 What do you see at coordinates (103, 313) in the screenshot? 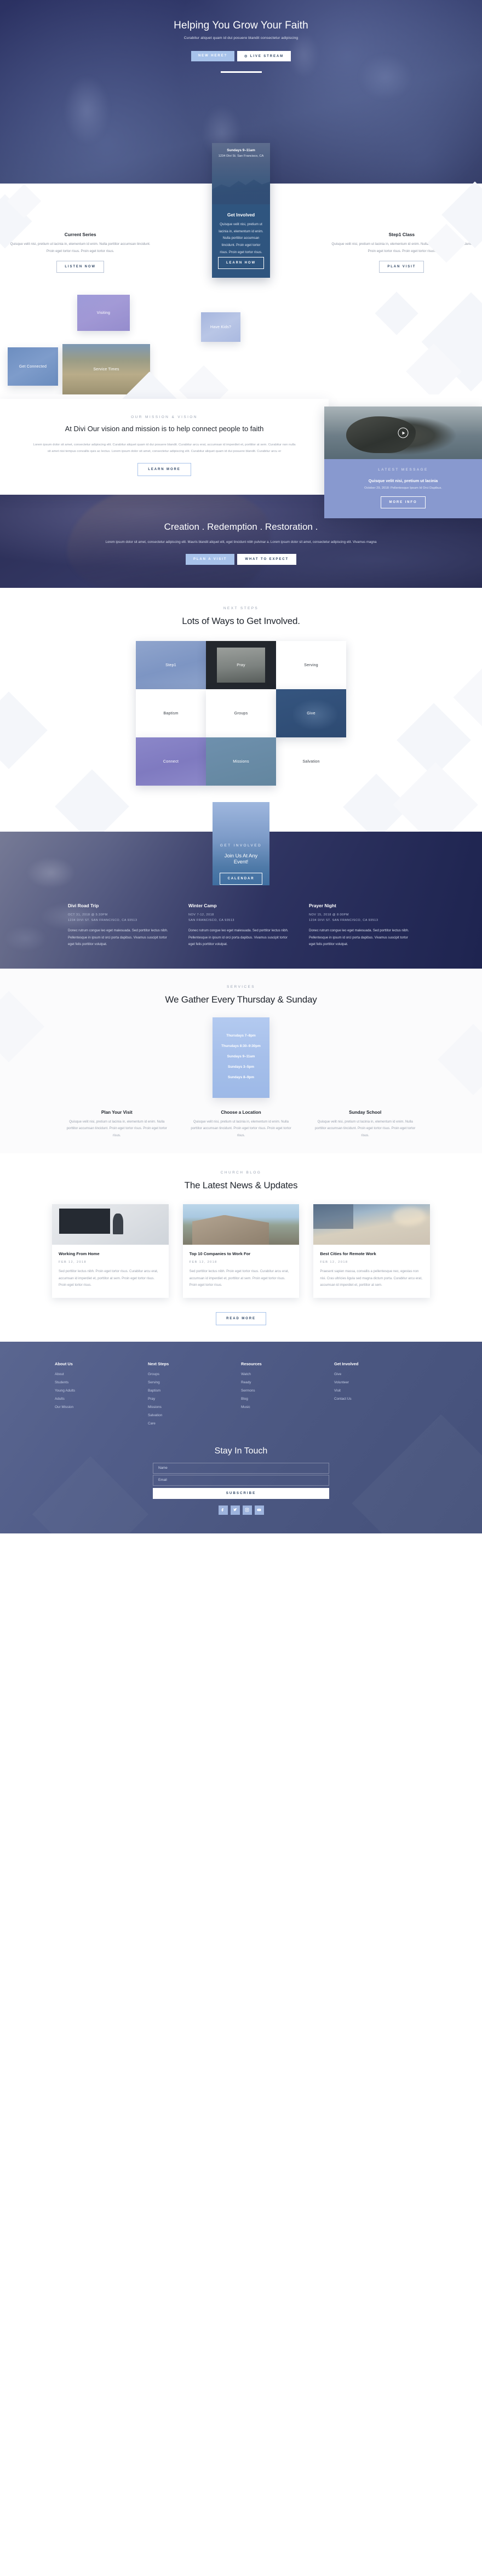
I see `tile-visiting: Visiting` at bounding box center [103, 313].